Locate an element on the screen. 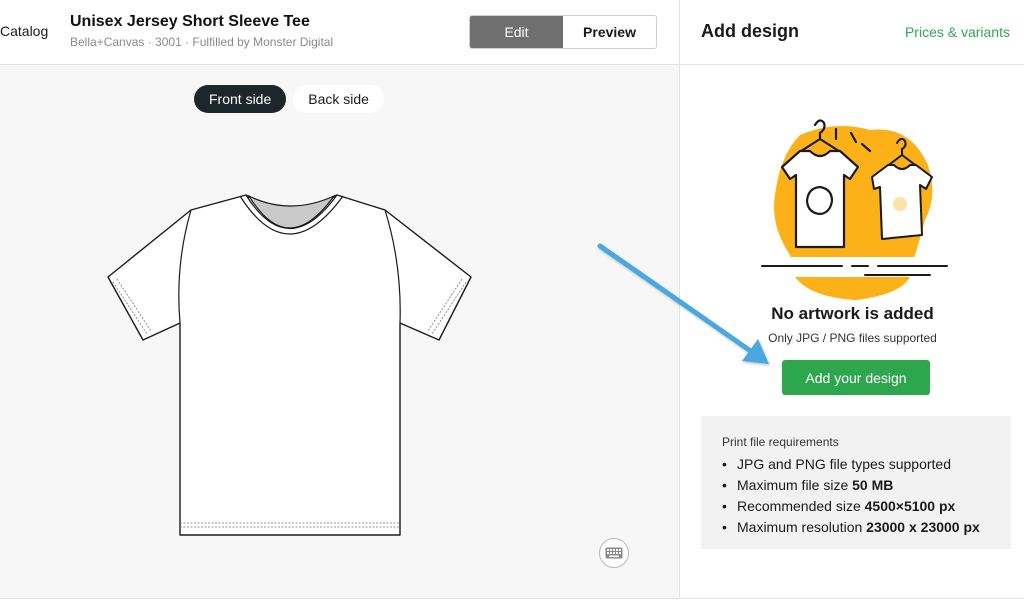 This screenshot has height=605, width=1024. mode-toggle: Edit Preview is located at coordinates (563, 32).